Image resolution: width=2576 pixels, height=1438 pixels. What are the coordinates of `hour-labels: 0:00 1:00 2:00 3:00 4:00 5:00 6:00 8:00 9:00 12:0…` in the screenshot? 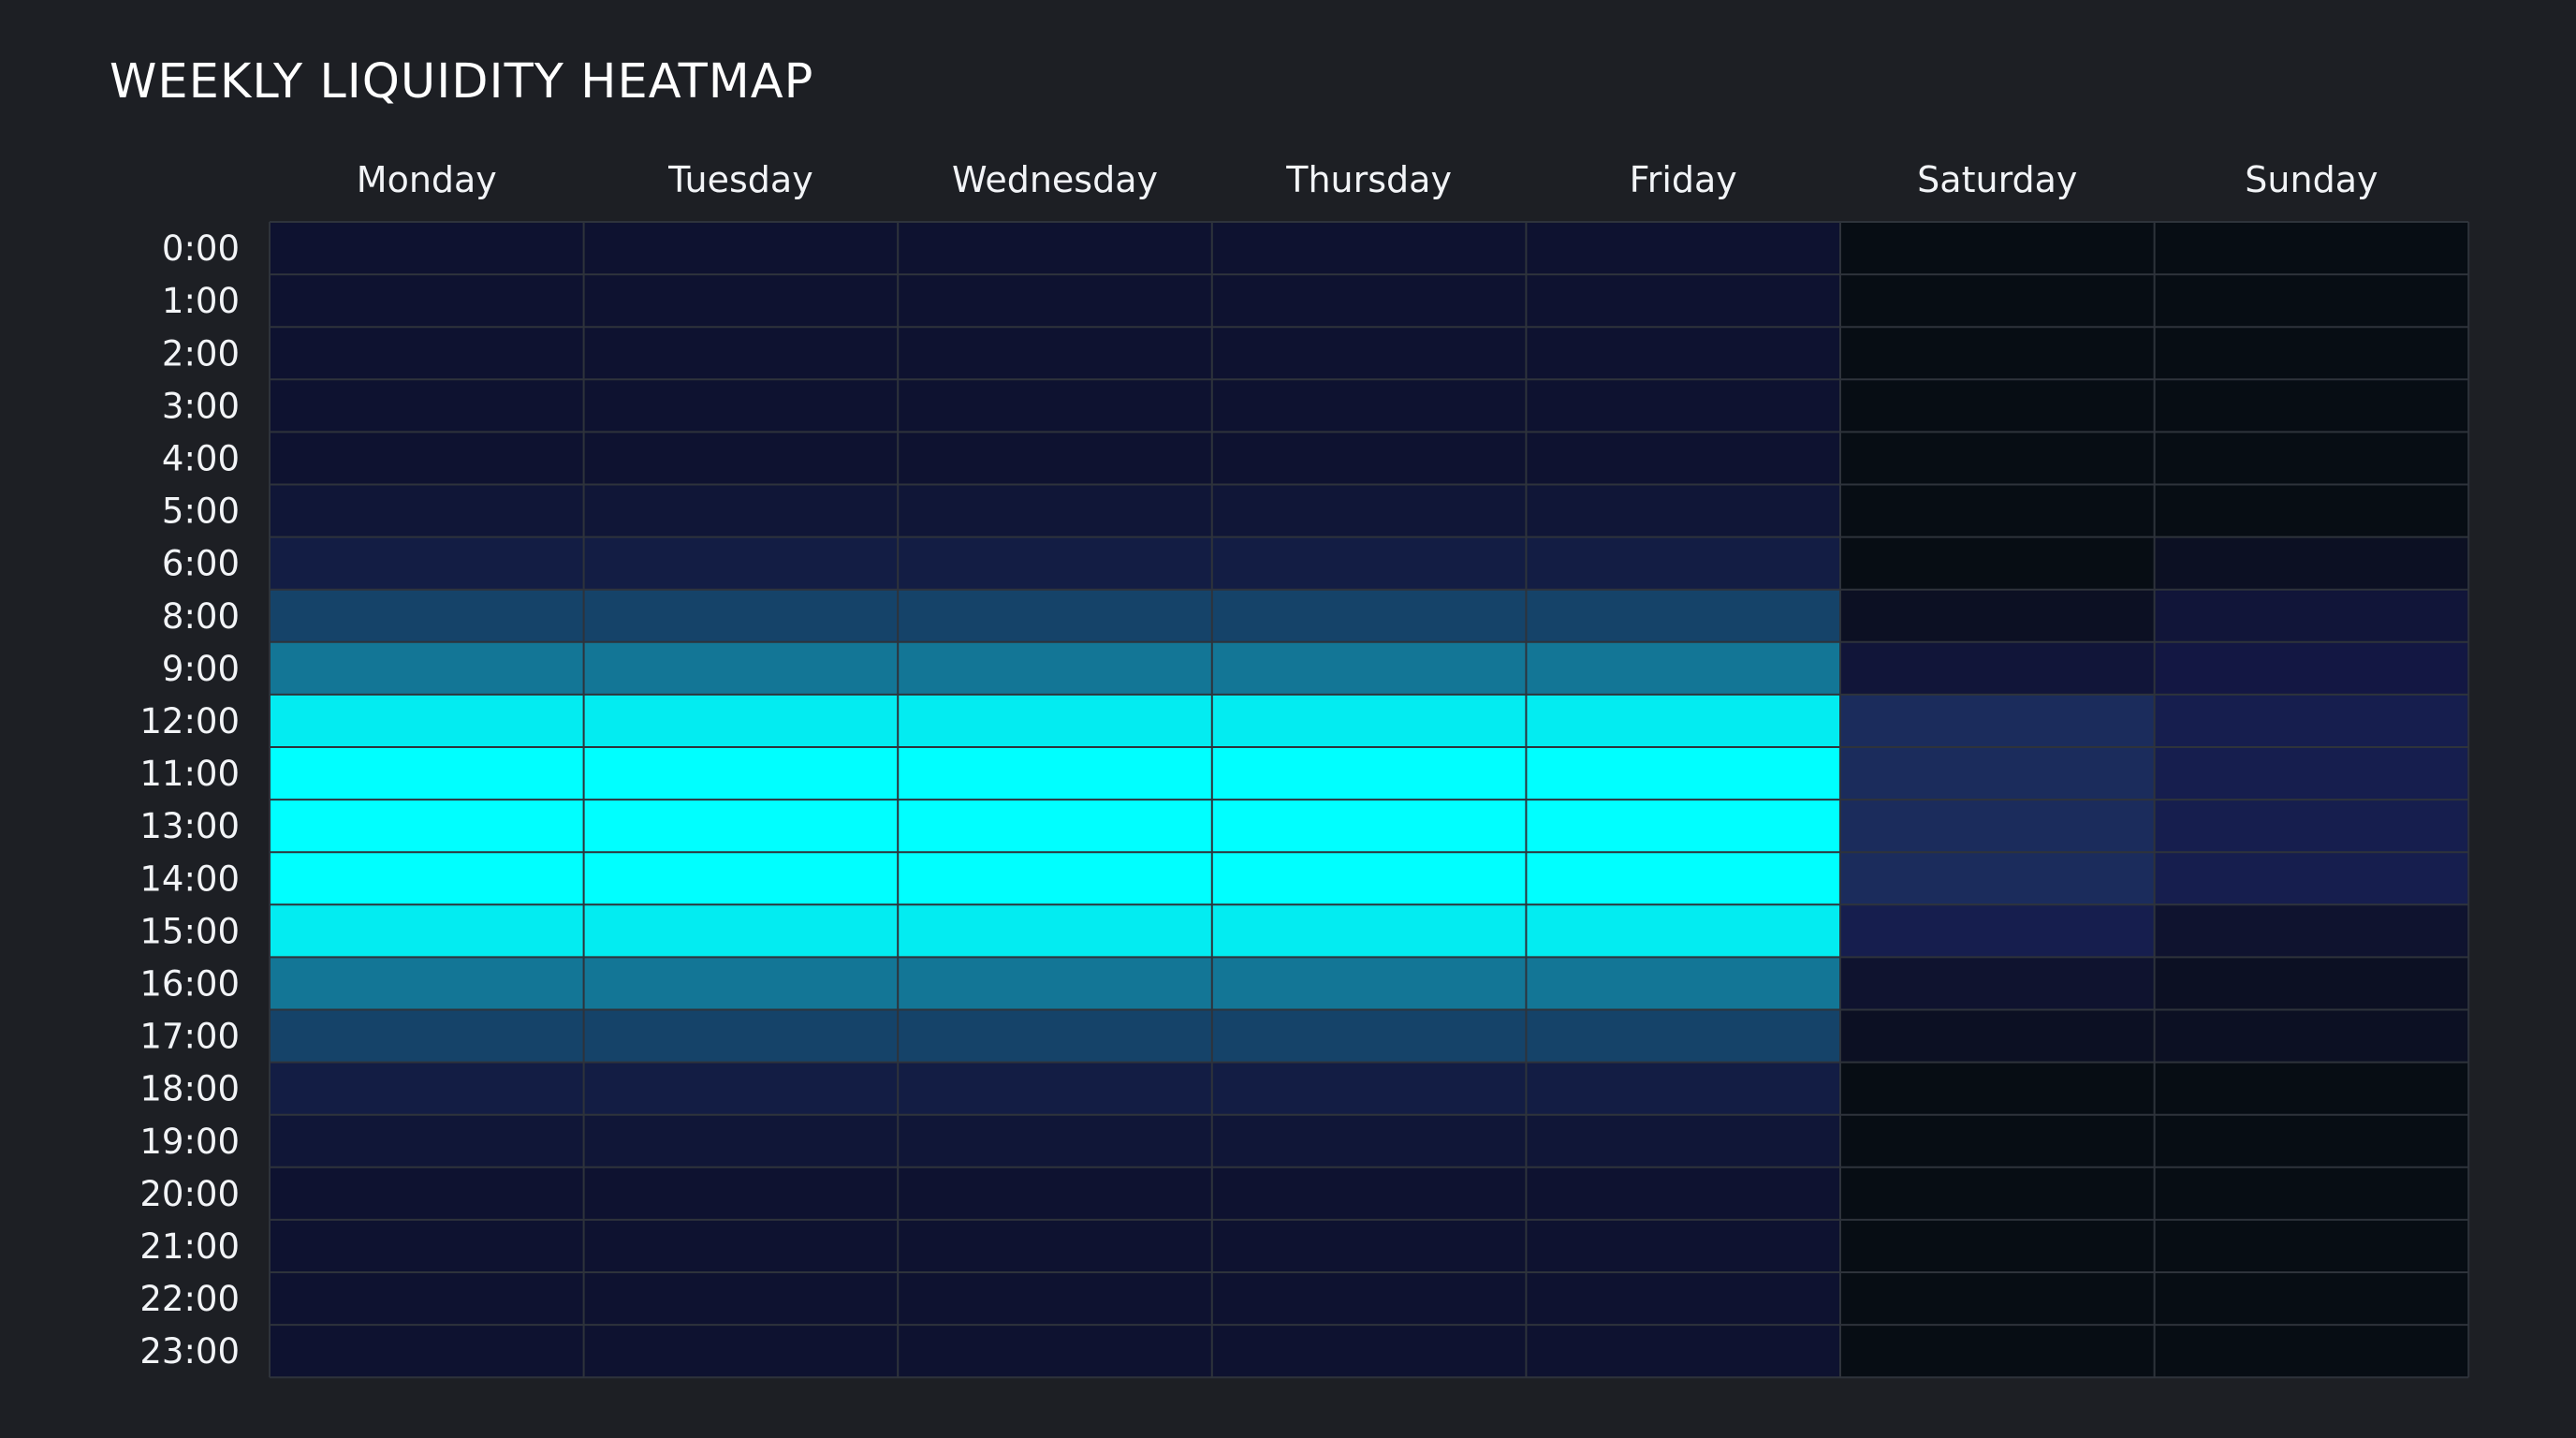 It's located at (189, 800).